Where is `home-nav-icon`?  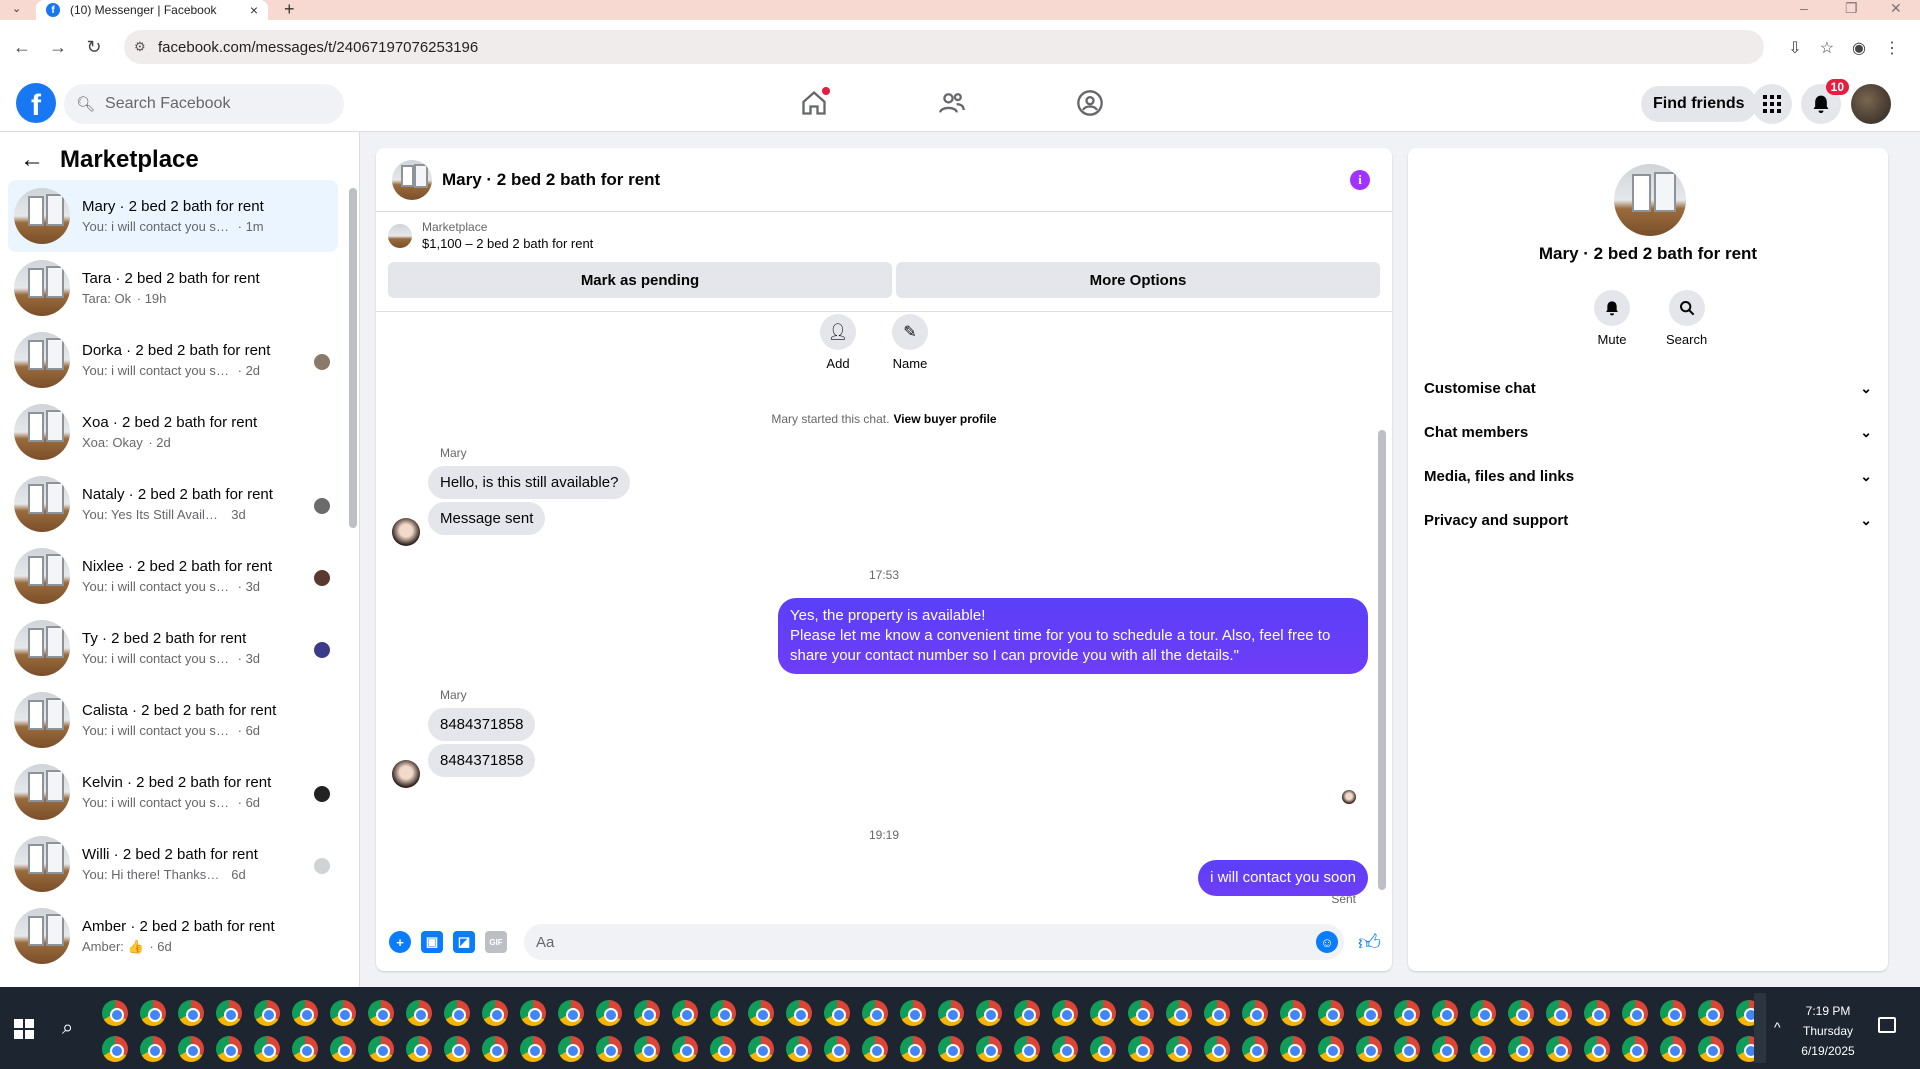
home-nav-icon is located at coordinates (815, 103).